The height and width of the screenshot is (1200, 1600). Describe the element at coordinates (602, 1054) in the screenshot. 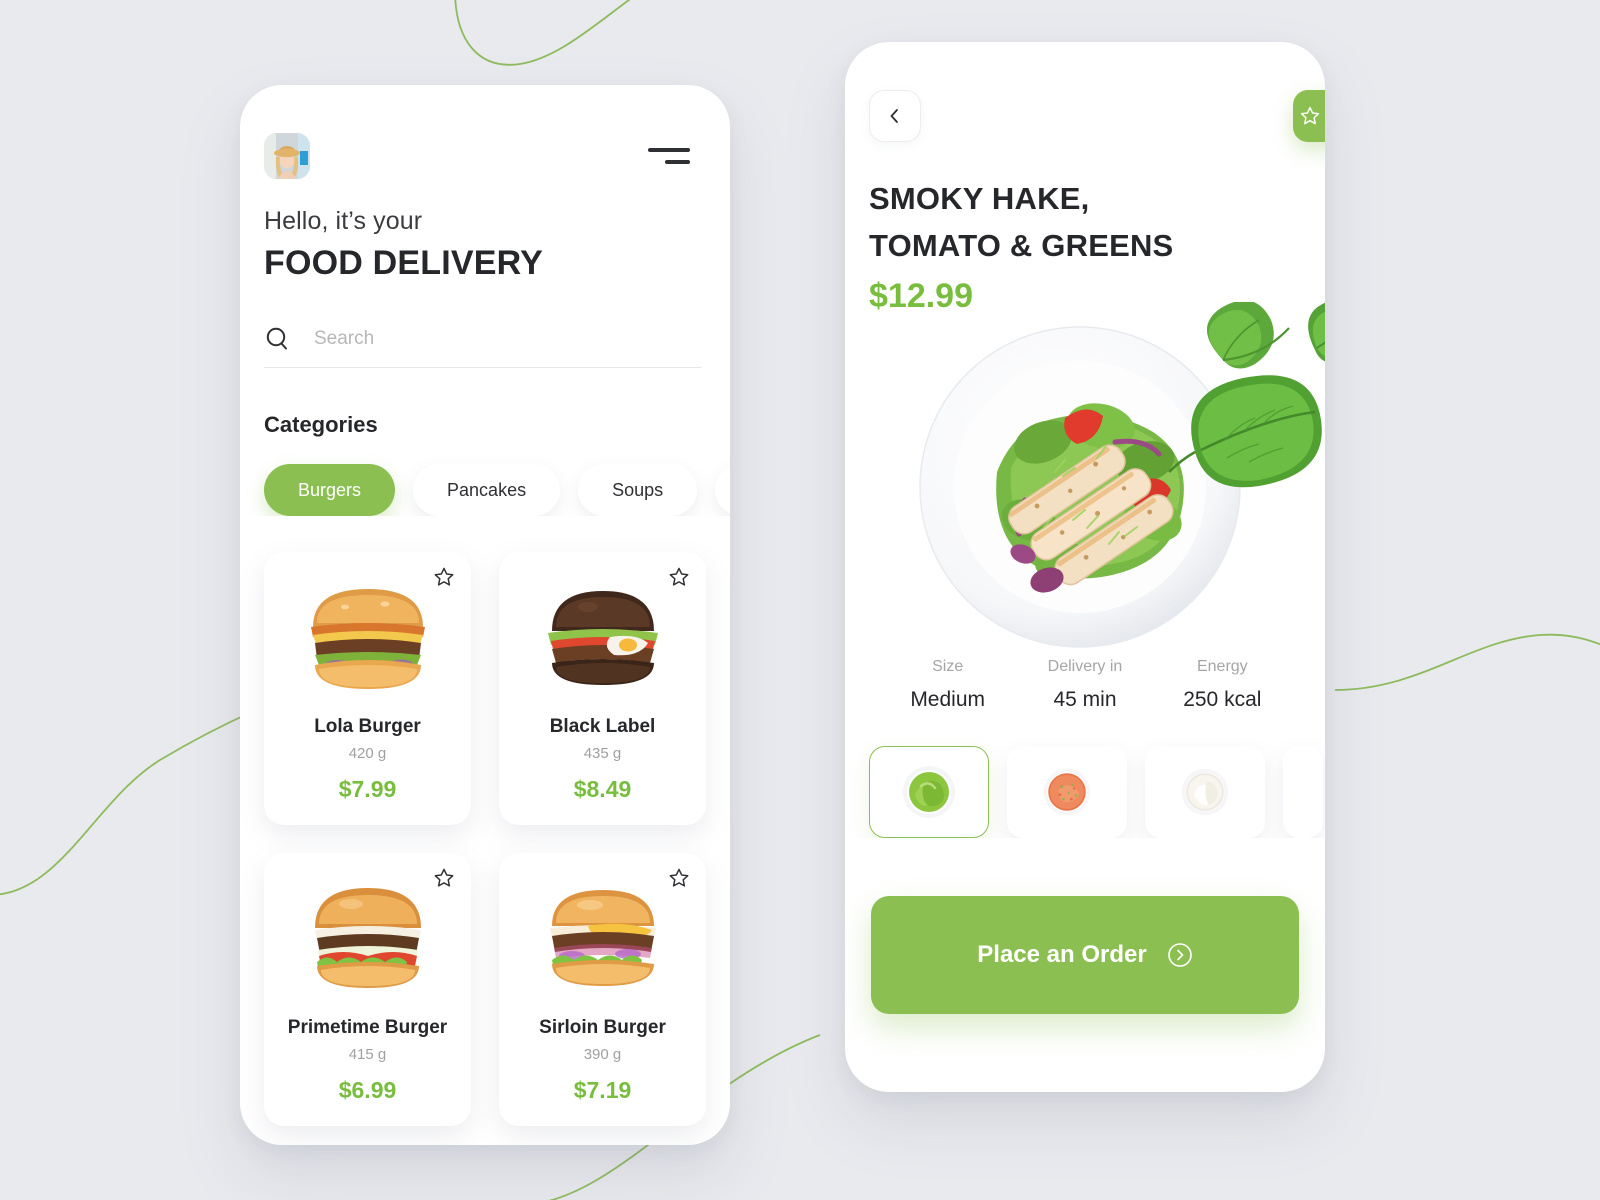

I see `product-weight: 390 g` at that location.